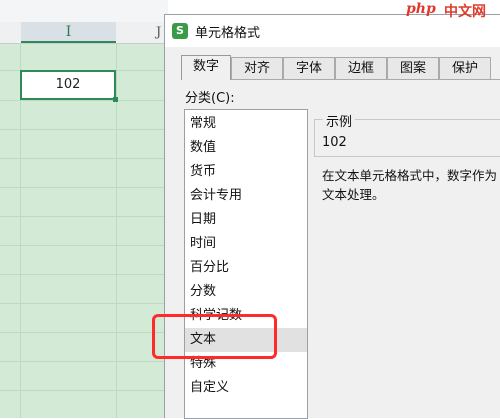 This screenshot has height=419, width=500. Describe the element at coordinates (309, 68) in the screenshot. I see `tab-font: 字体` at that location.